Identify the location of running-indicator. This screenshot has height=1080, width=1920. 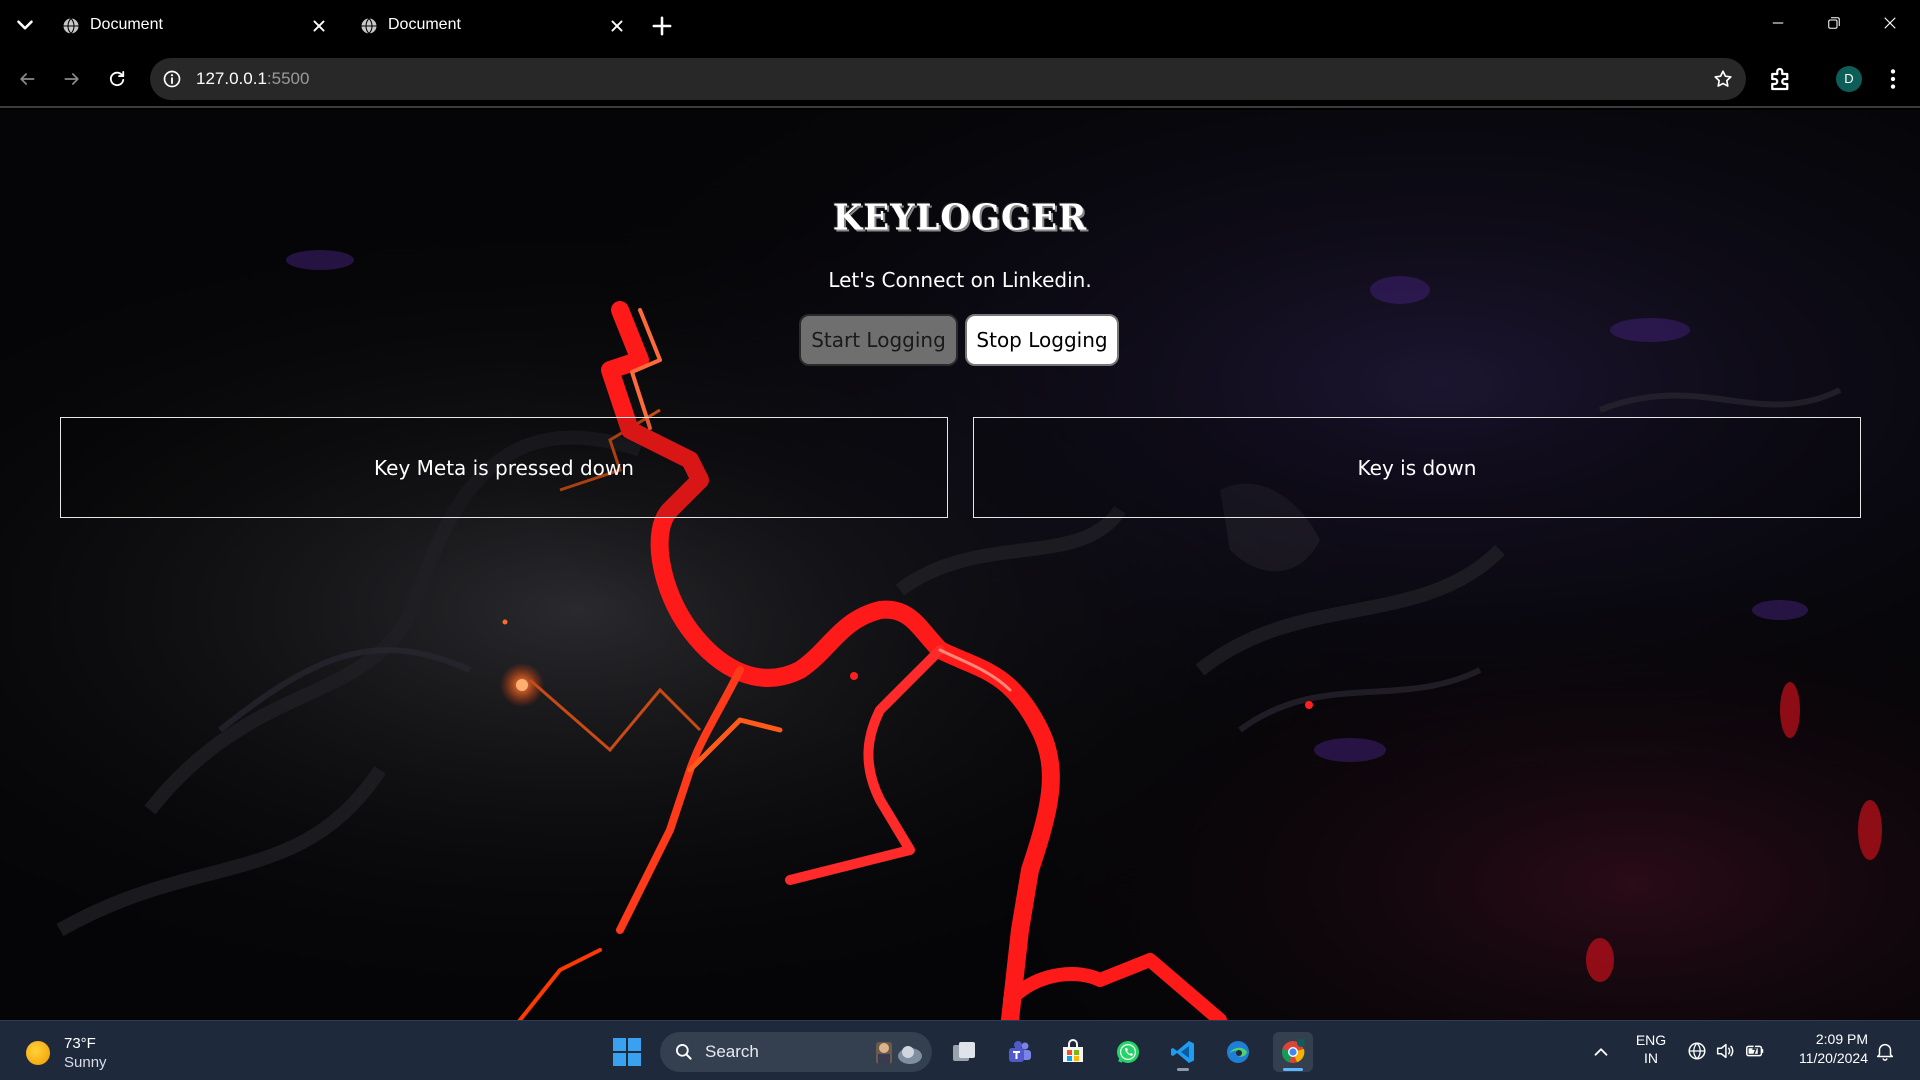
(1183, 1069).